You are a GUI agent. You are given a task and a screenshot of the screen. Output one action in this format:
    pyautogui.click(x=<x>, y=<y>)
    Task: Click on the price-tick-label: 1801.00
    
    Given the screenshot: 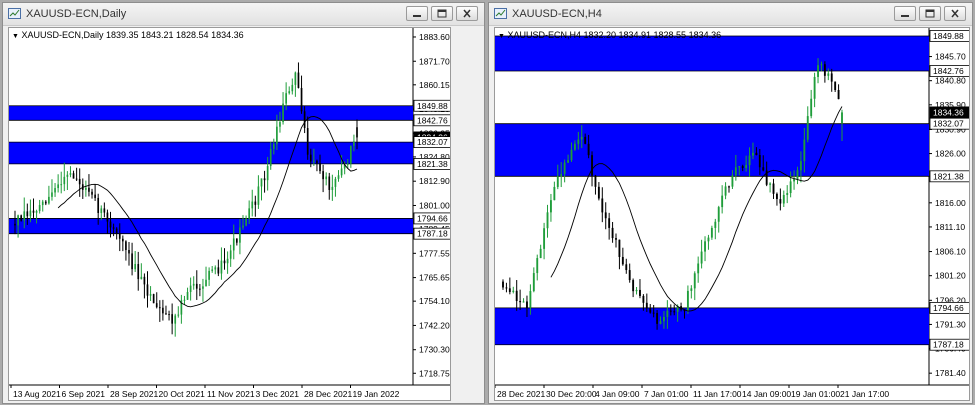 What is the action you would take?
    pyautogui.click(x=434, y=205)
    